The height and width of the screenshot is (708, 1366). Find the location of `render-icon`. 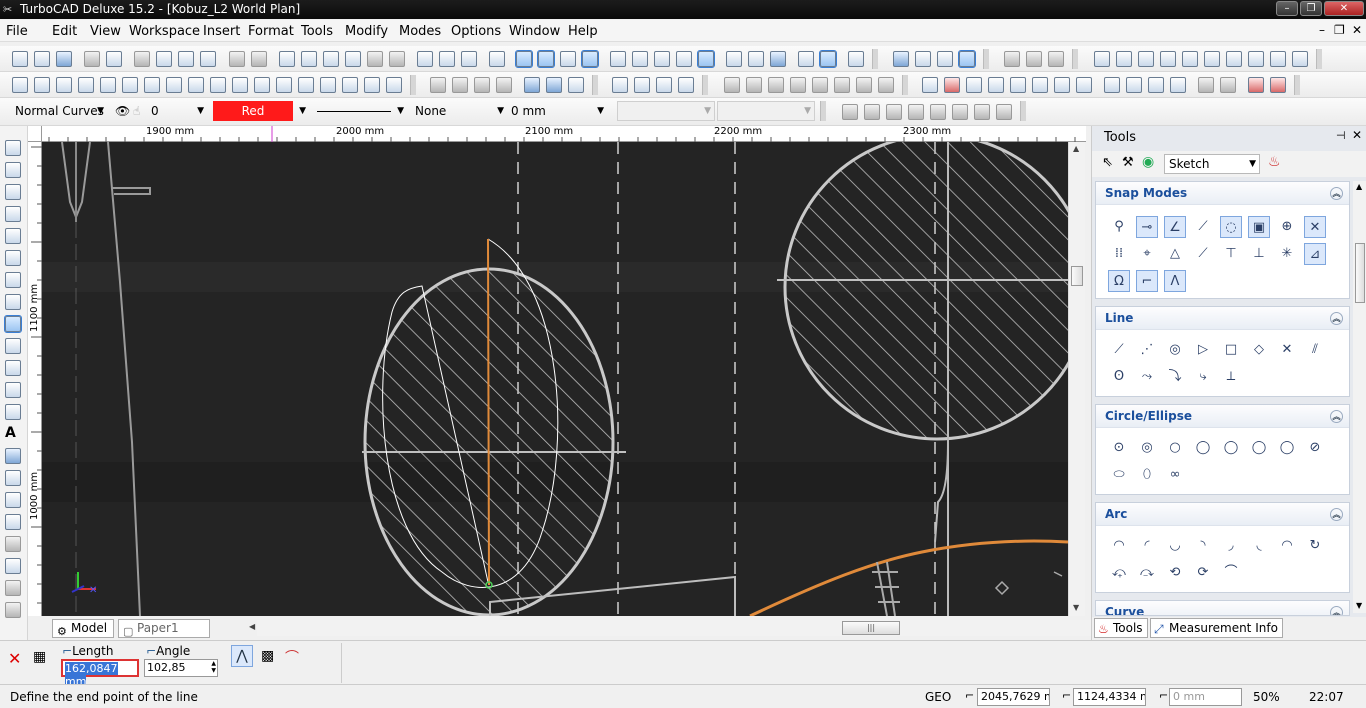

render-icon is located at coordinates (469, 59).